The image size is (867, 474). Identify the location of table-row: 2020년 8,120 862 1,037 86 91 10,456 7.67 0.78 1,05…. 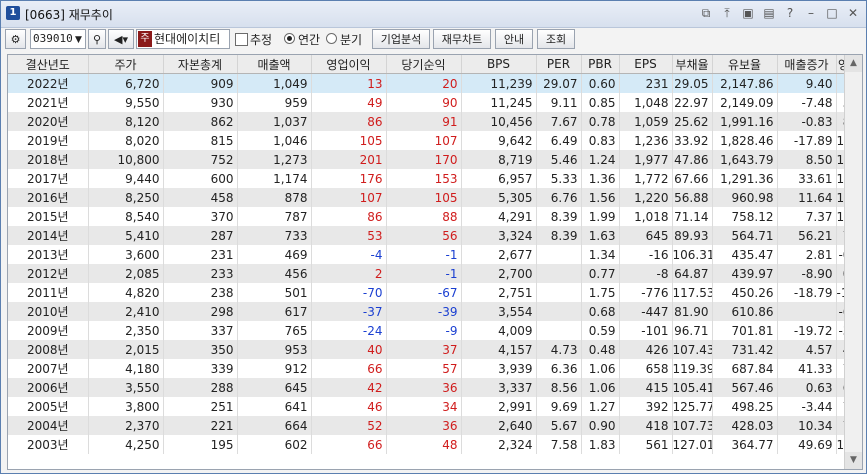
(435, 121).